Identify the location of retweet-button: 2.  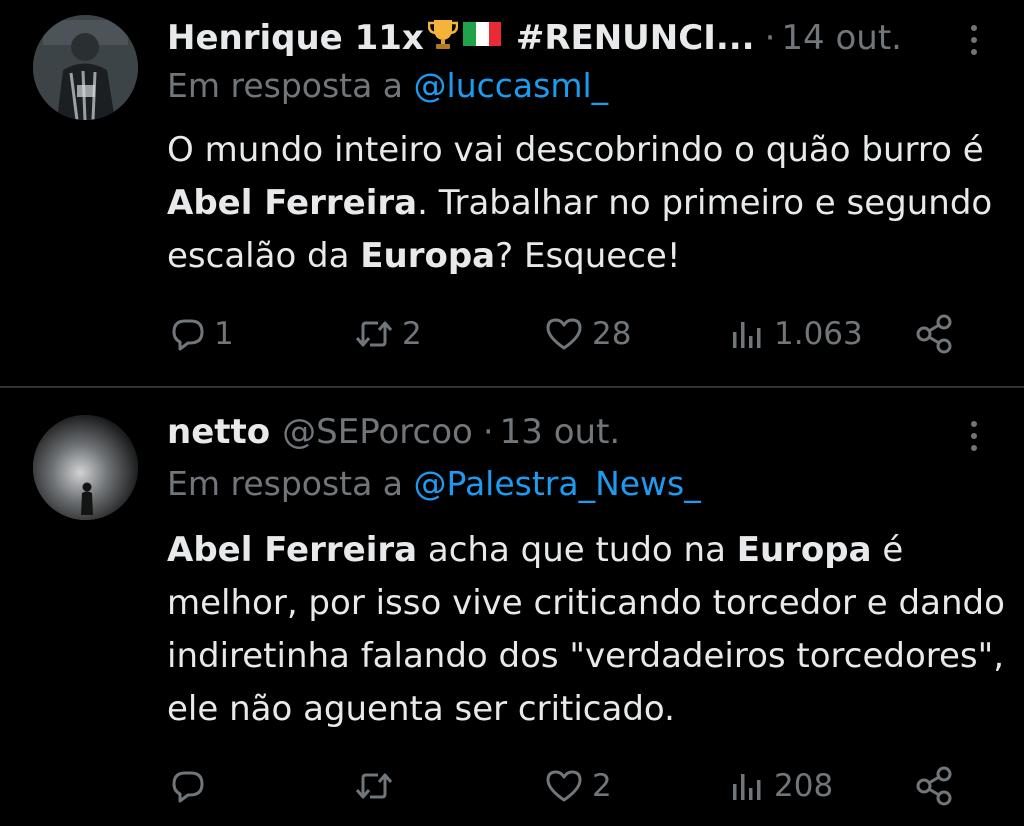
(388, 334).